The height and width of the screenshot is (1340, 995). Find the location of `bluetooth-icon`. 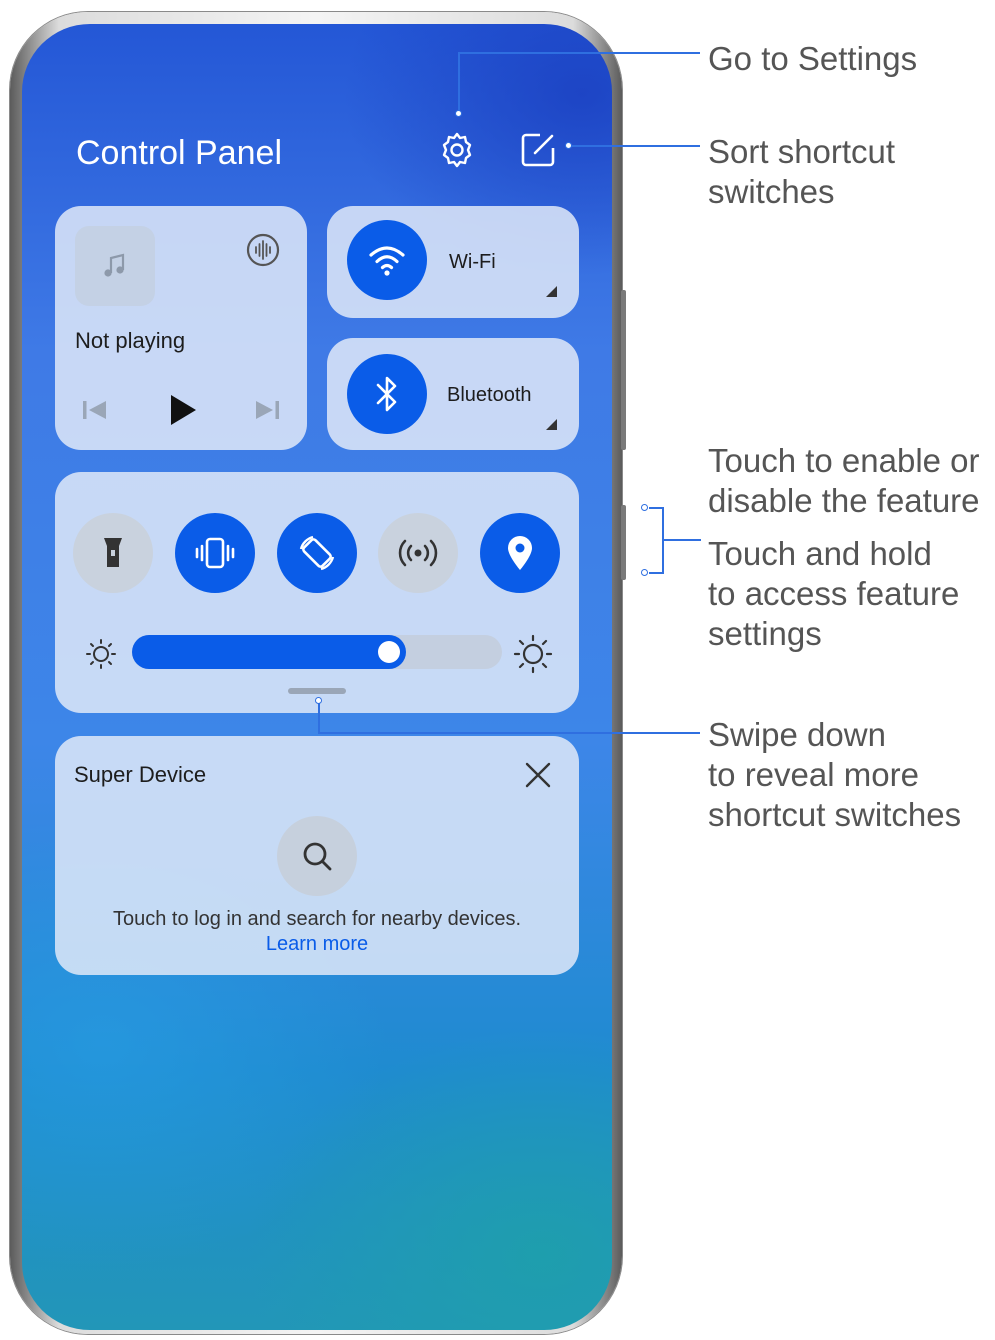

bluetooth-icon is located at coordinates (387, 394).